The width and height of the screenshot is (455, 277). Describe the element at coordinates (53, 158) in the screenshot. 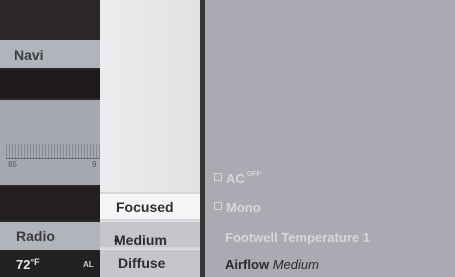

I see `scale-line` at that location.